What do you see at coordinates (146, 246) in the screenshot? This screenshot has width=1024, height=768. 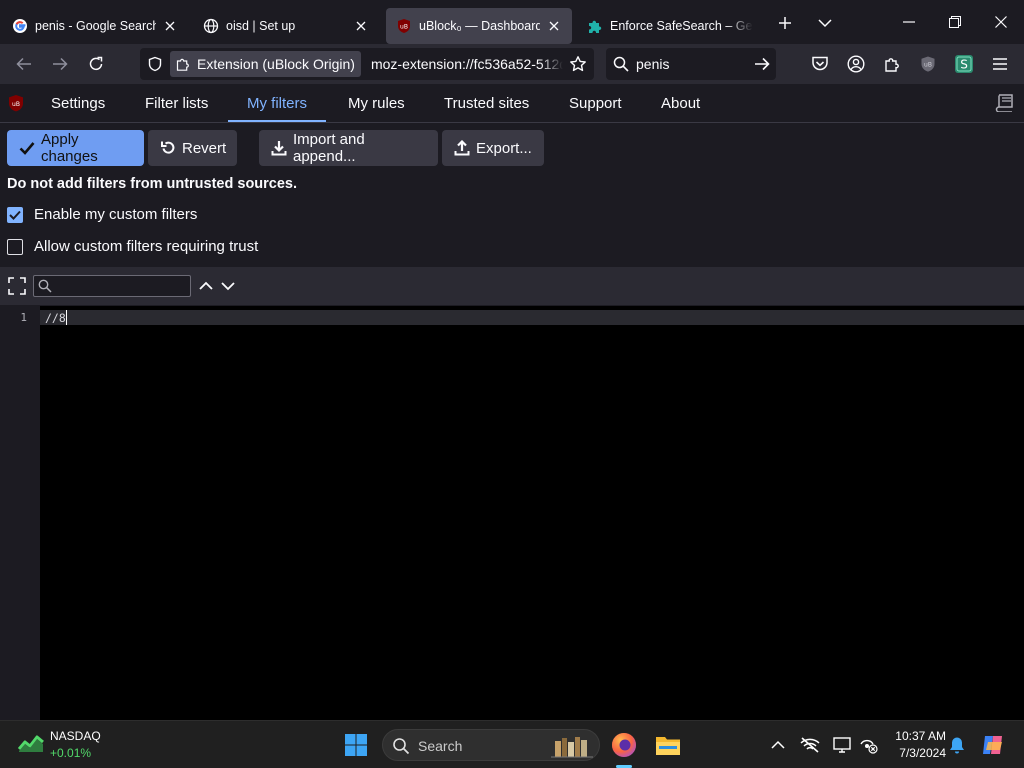 I see `allow-trusted-filters-label: Allow custom filters requiring trust` at bounding box center [146, 246].